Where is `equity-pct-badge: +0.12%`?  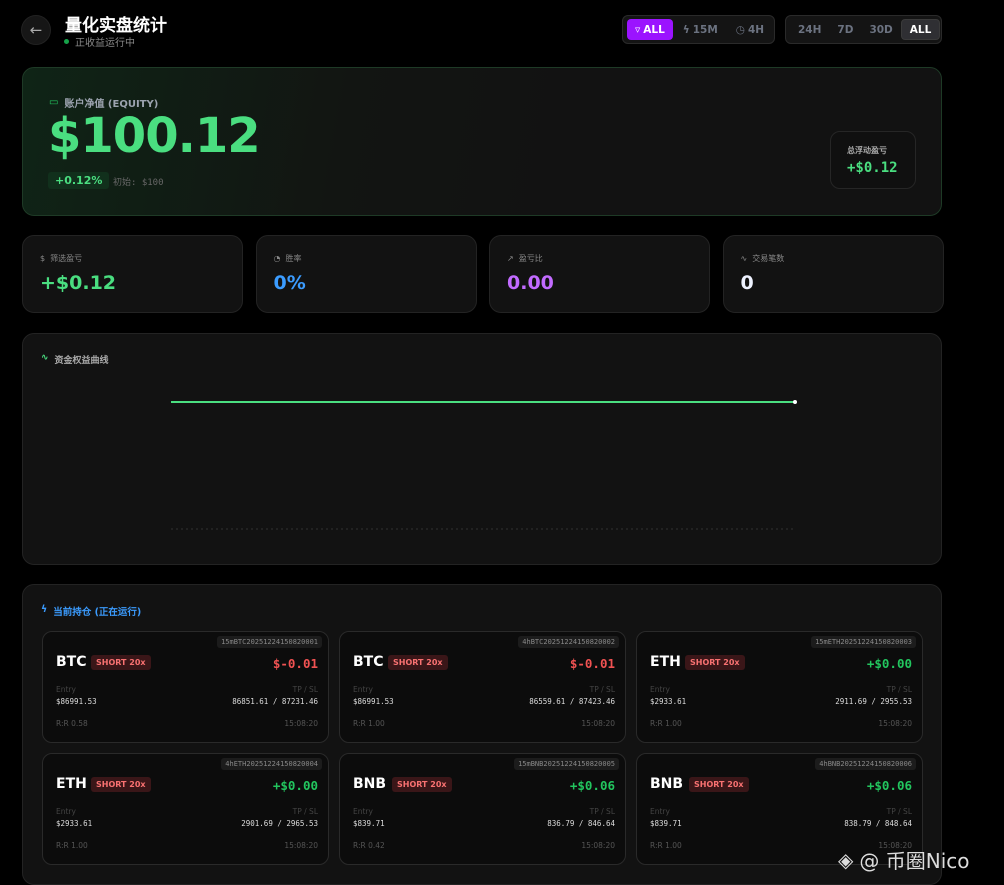 equity-pct-badge: +0.12% is located at coordinates (79, 180).